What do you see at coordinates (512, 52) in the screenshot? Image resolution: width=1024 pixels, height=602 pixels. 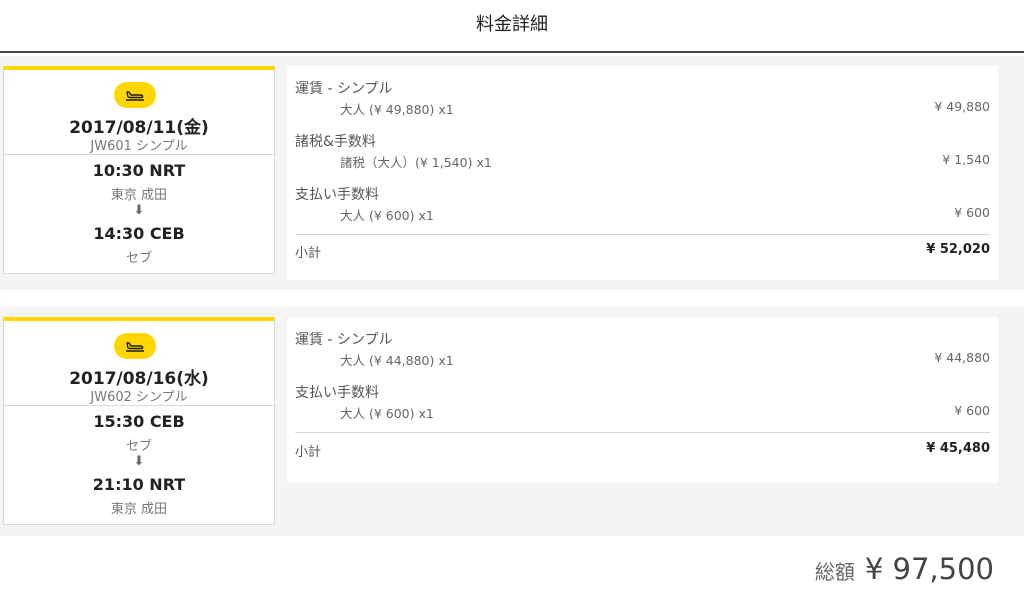 I see `title-divider` at bounding box center [512, 52].